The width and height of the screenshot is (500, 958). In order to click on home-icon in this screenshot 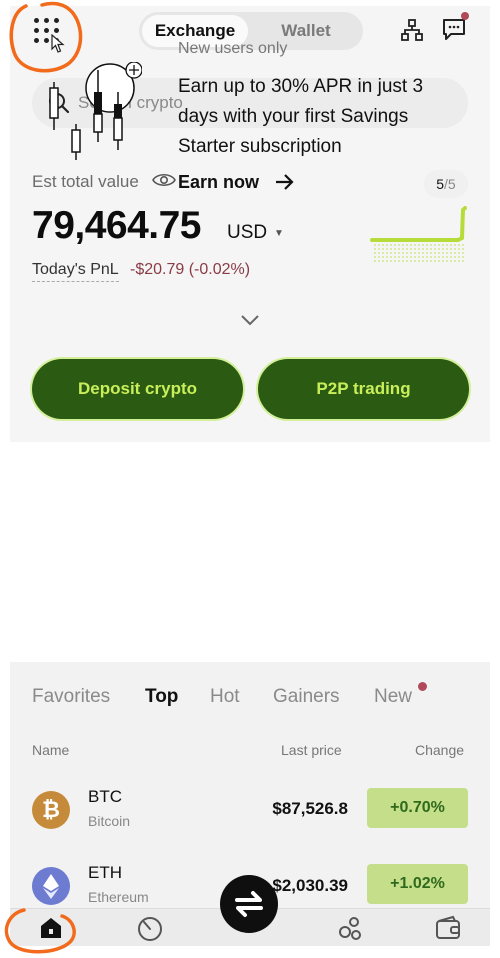, I will do `click(51, 928)`.